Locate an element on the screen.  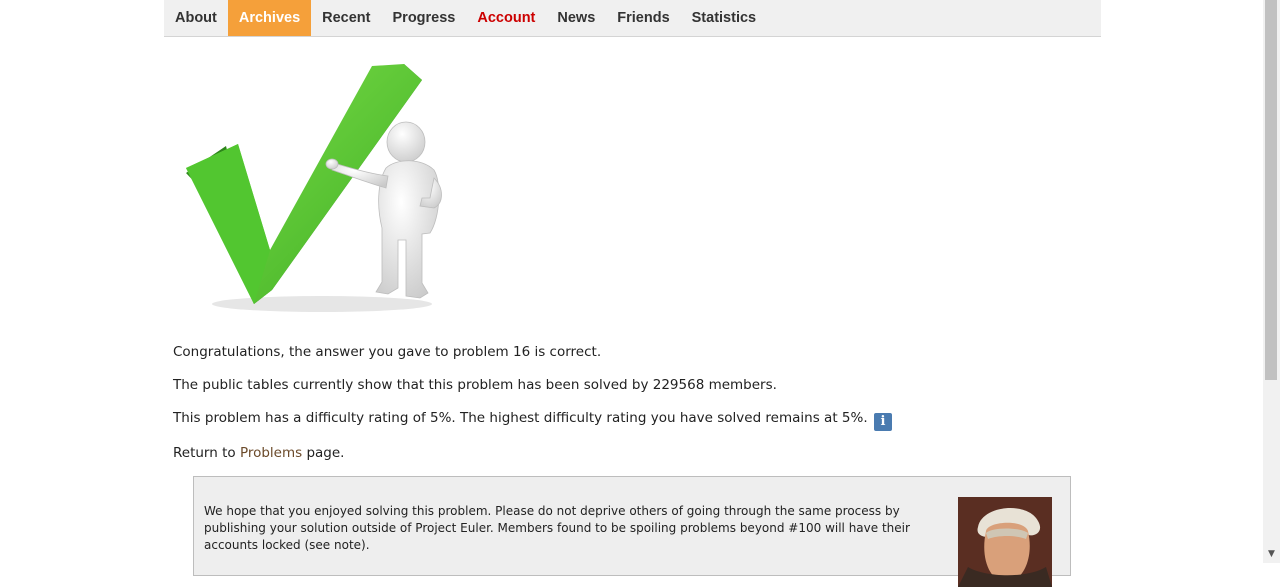
euler-portrait-image is located at coordinates (1005, 542).